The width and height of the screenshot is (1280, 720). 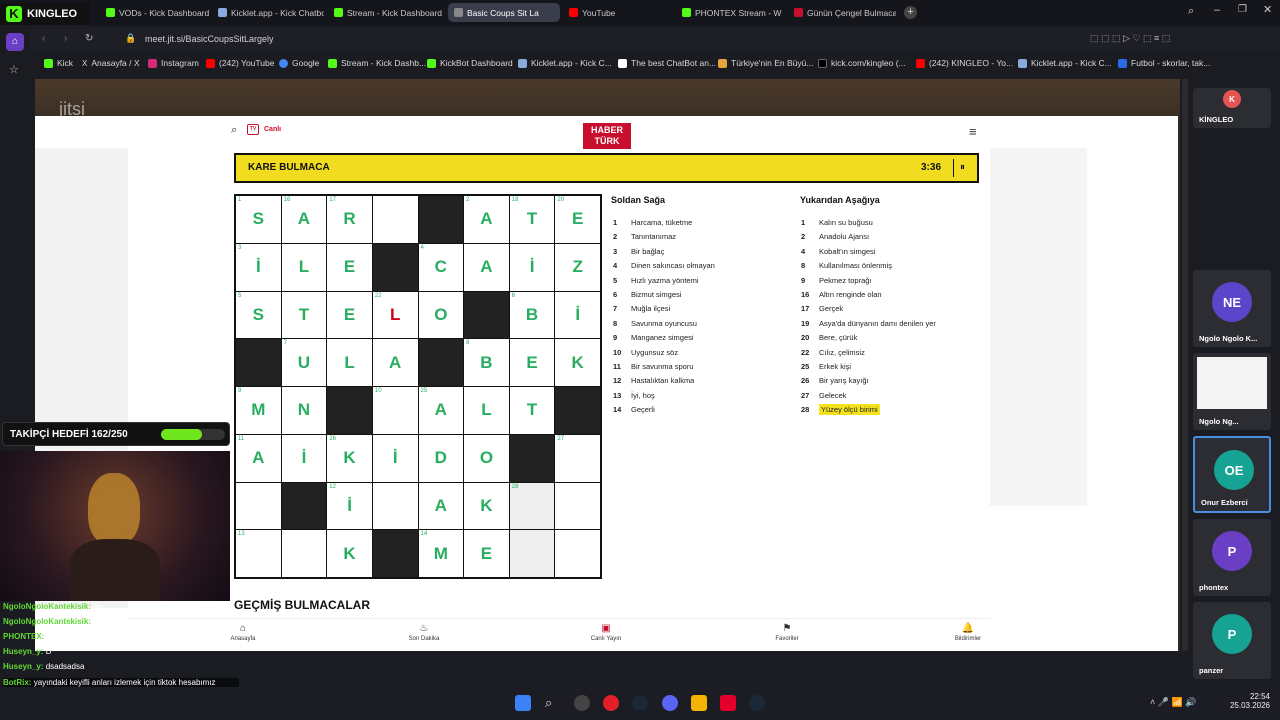 What do you see at coordinates (822, 308) in the screenshot?
I see `clue-item: 17 Gerçek` at bounding box center [822, 308].